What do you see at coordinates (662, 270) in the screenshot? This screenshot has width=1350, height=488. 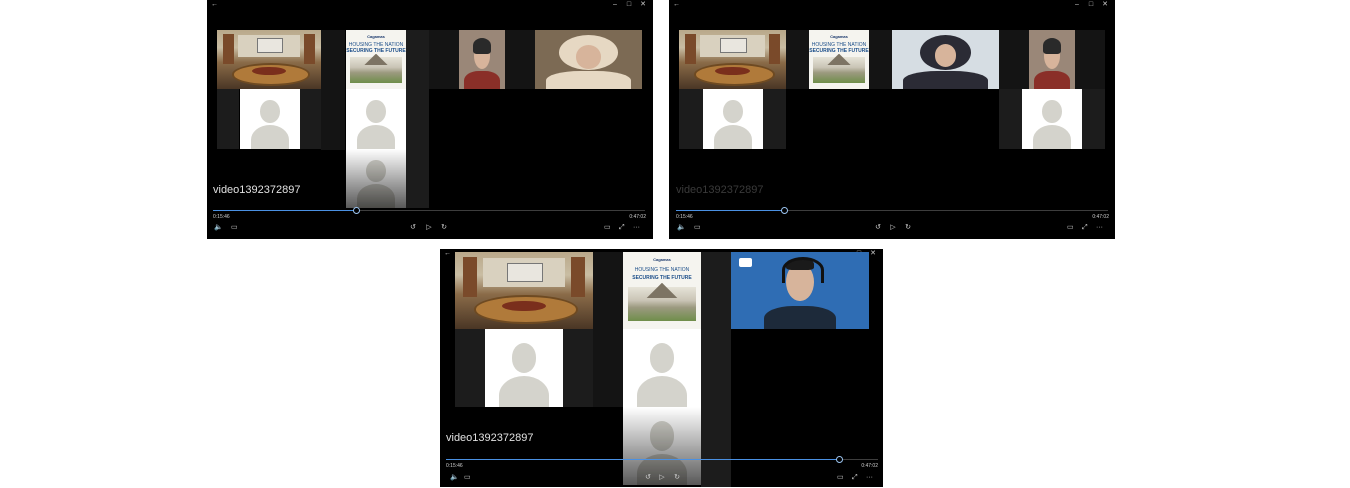 I see `poster-line-1: HOUSING THE NATION` at bounding box center [662, 270].